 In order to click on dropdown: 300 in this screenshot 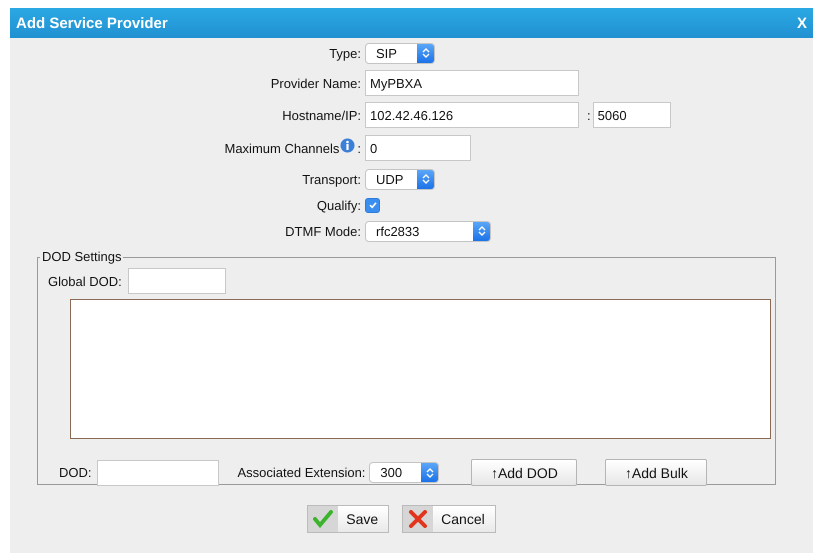, I will do `click(404, 472)`.